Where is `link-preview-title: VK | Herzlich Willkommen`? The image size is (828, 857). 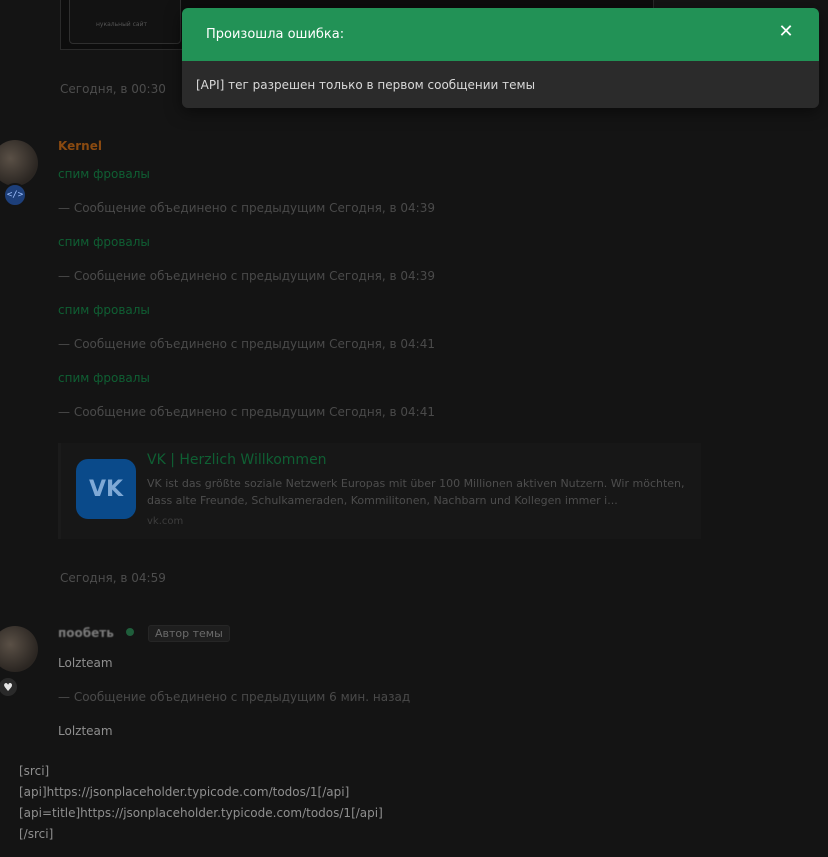 link-preview-title: VK | Herzlich Willkommen is located at coordinates (237, 460).